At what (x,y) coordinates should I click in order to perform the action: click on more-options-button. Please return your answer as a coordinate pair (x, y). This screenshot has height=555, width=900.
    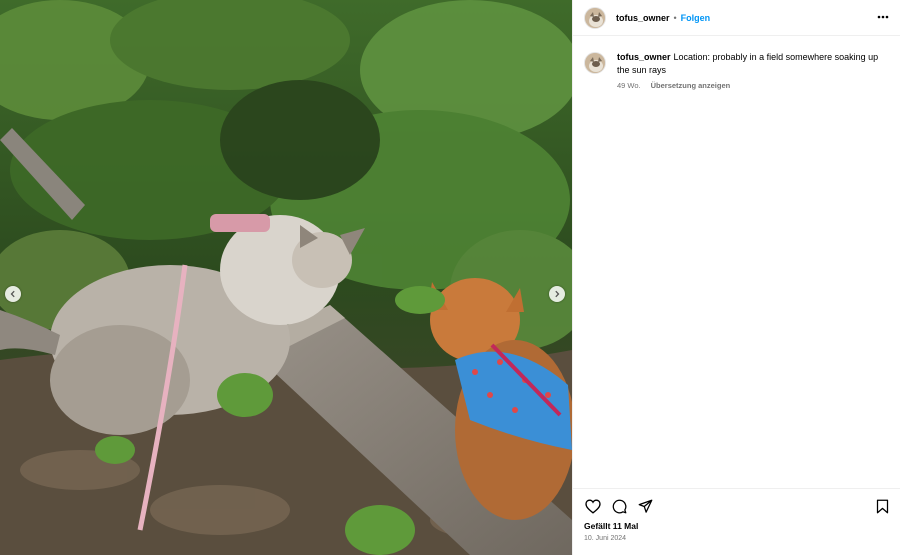
    Looking at the image, I should click on (883, 17).